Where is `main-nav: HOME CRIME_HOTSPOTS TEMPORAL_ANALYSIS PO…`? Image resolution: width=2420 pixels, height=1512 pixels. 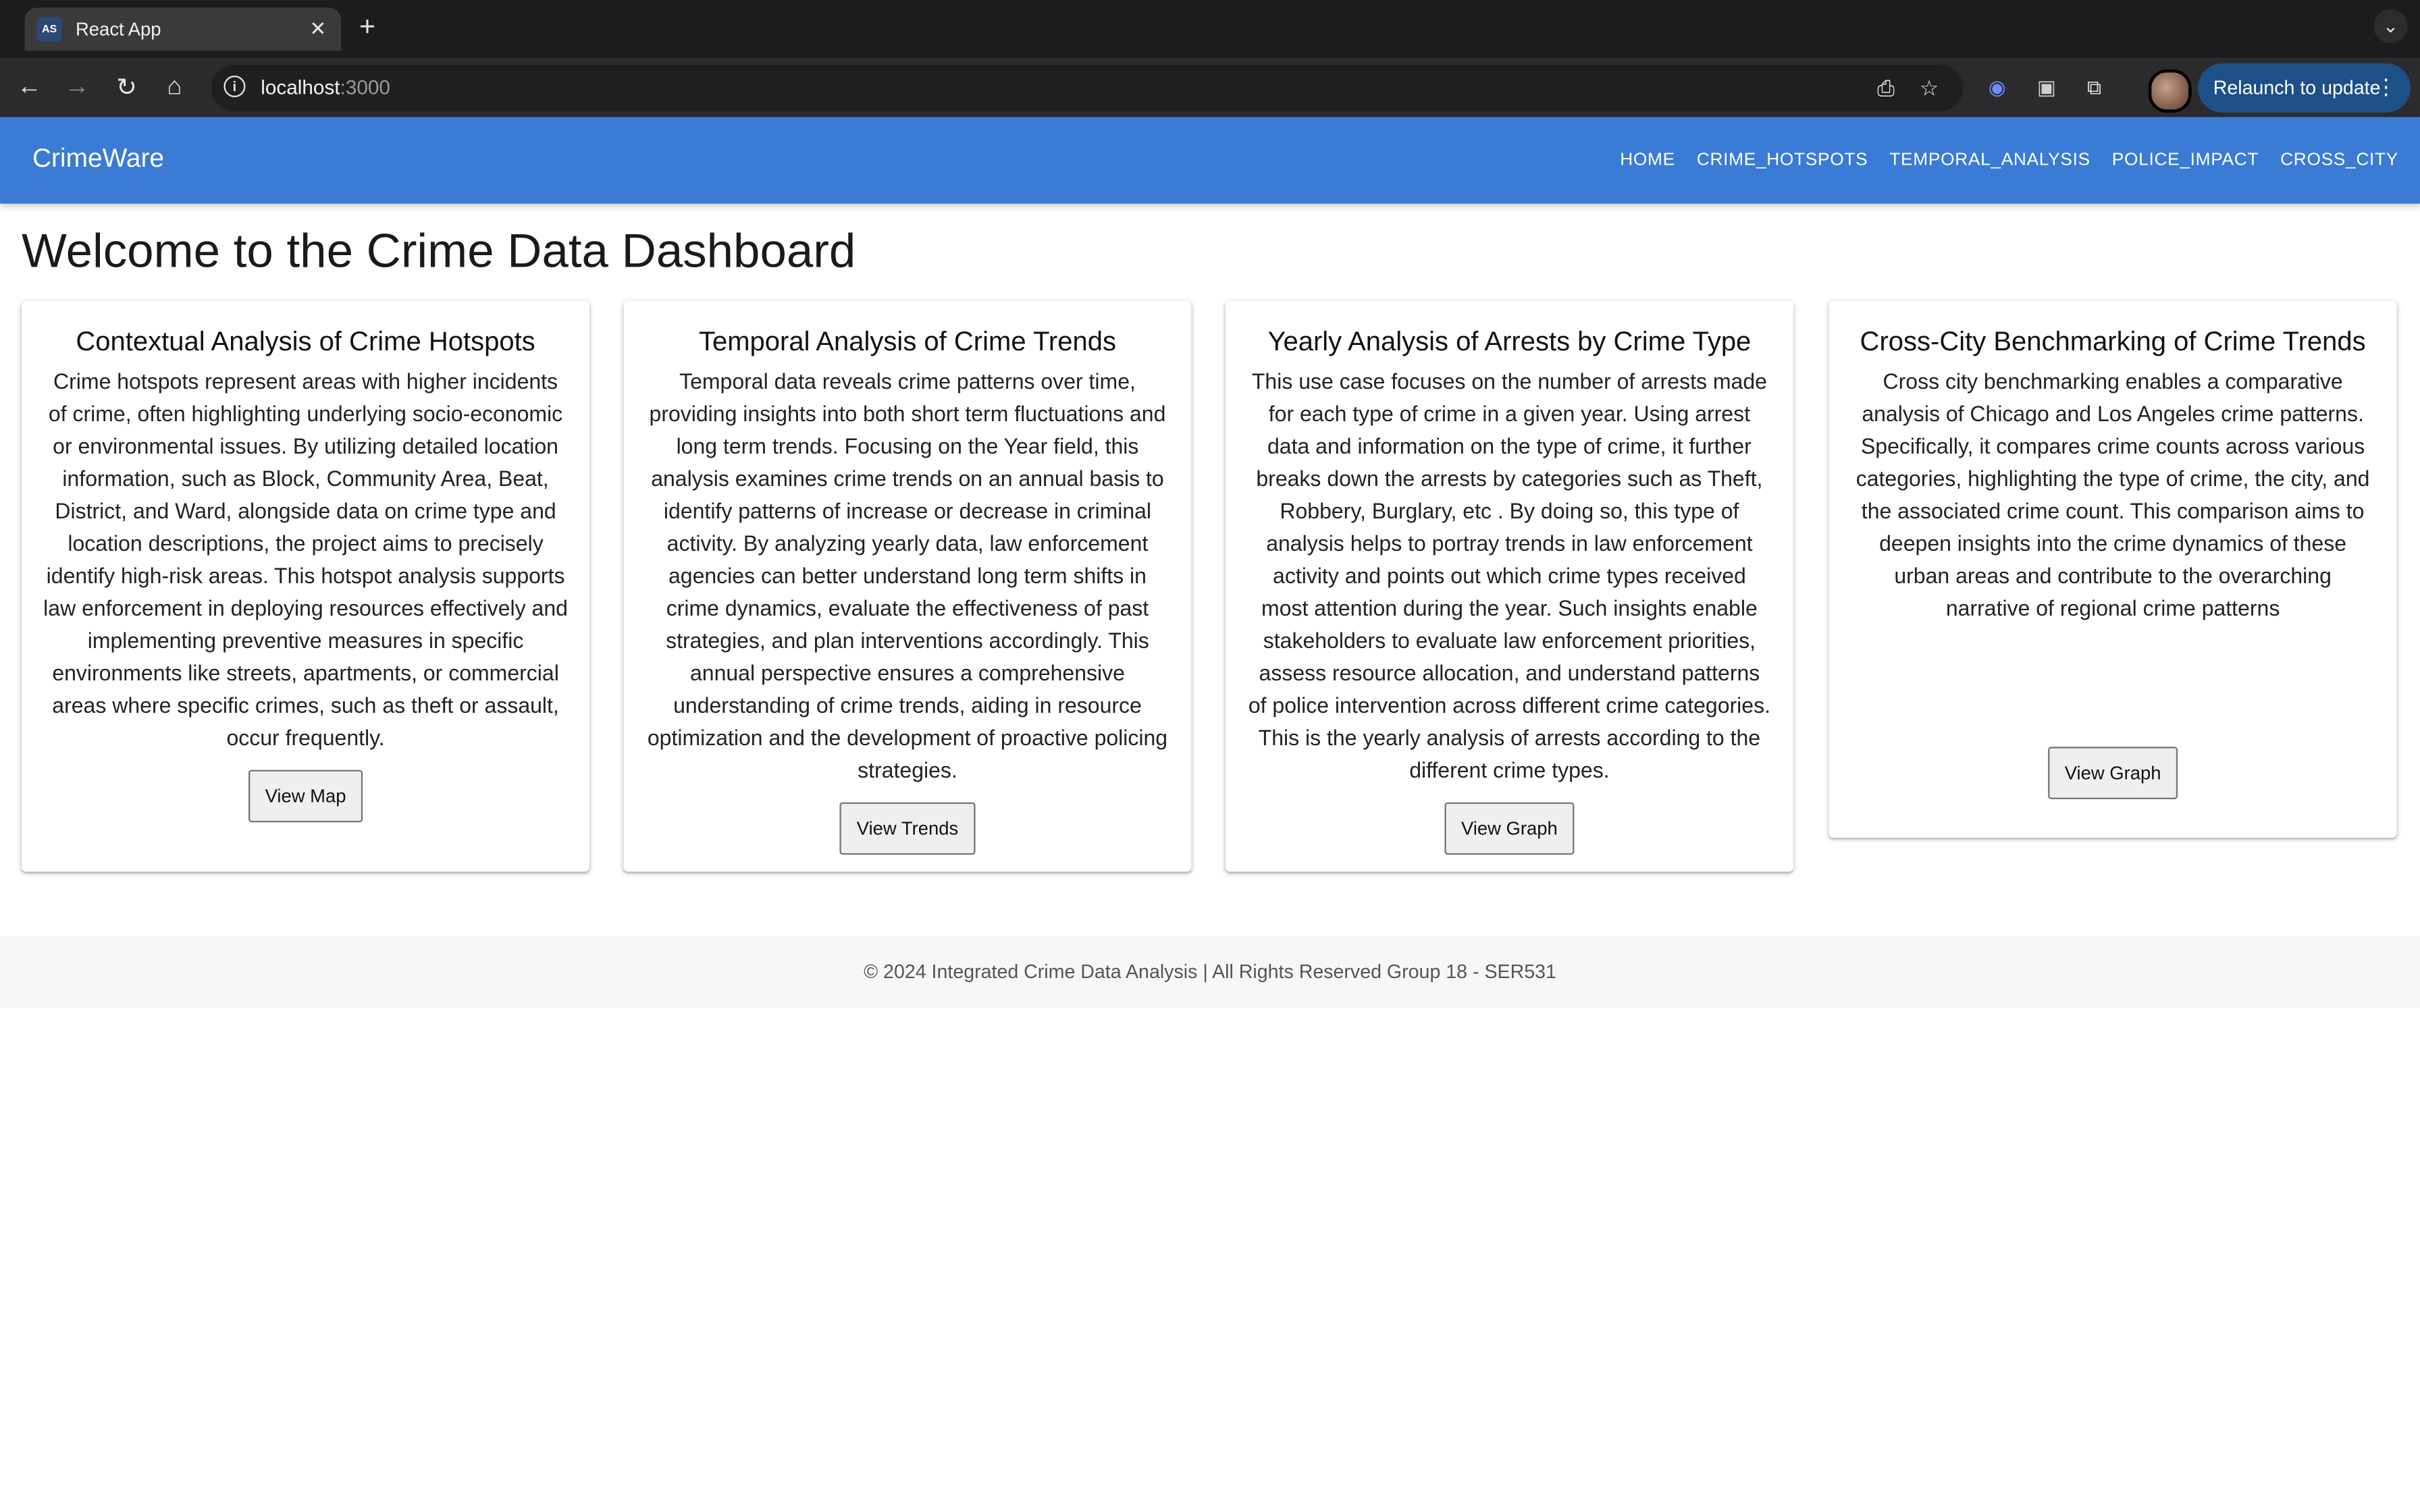 main-nav: HOME CRIME_HOTSPOTS TEMPORAL_ANALYSIS PO… is located at coordinates (2020, 160).